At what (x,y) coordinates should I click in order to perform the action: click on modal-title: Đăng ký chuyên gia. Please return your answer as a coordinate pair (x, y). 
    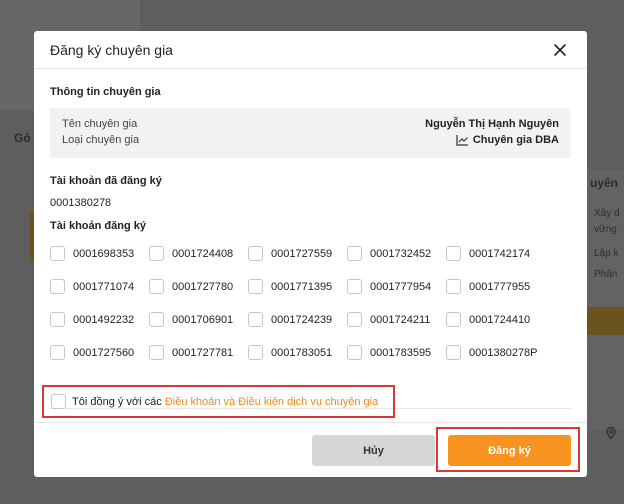
    Looking at the image, I should click on (111, 49).